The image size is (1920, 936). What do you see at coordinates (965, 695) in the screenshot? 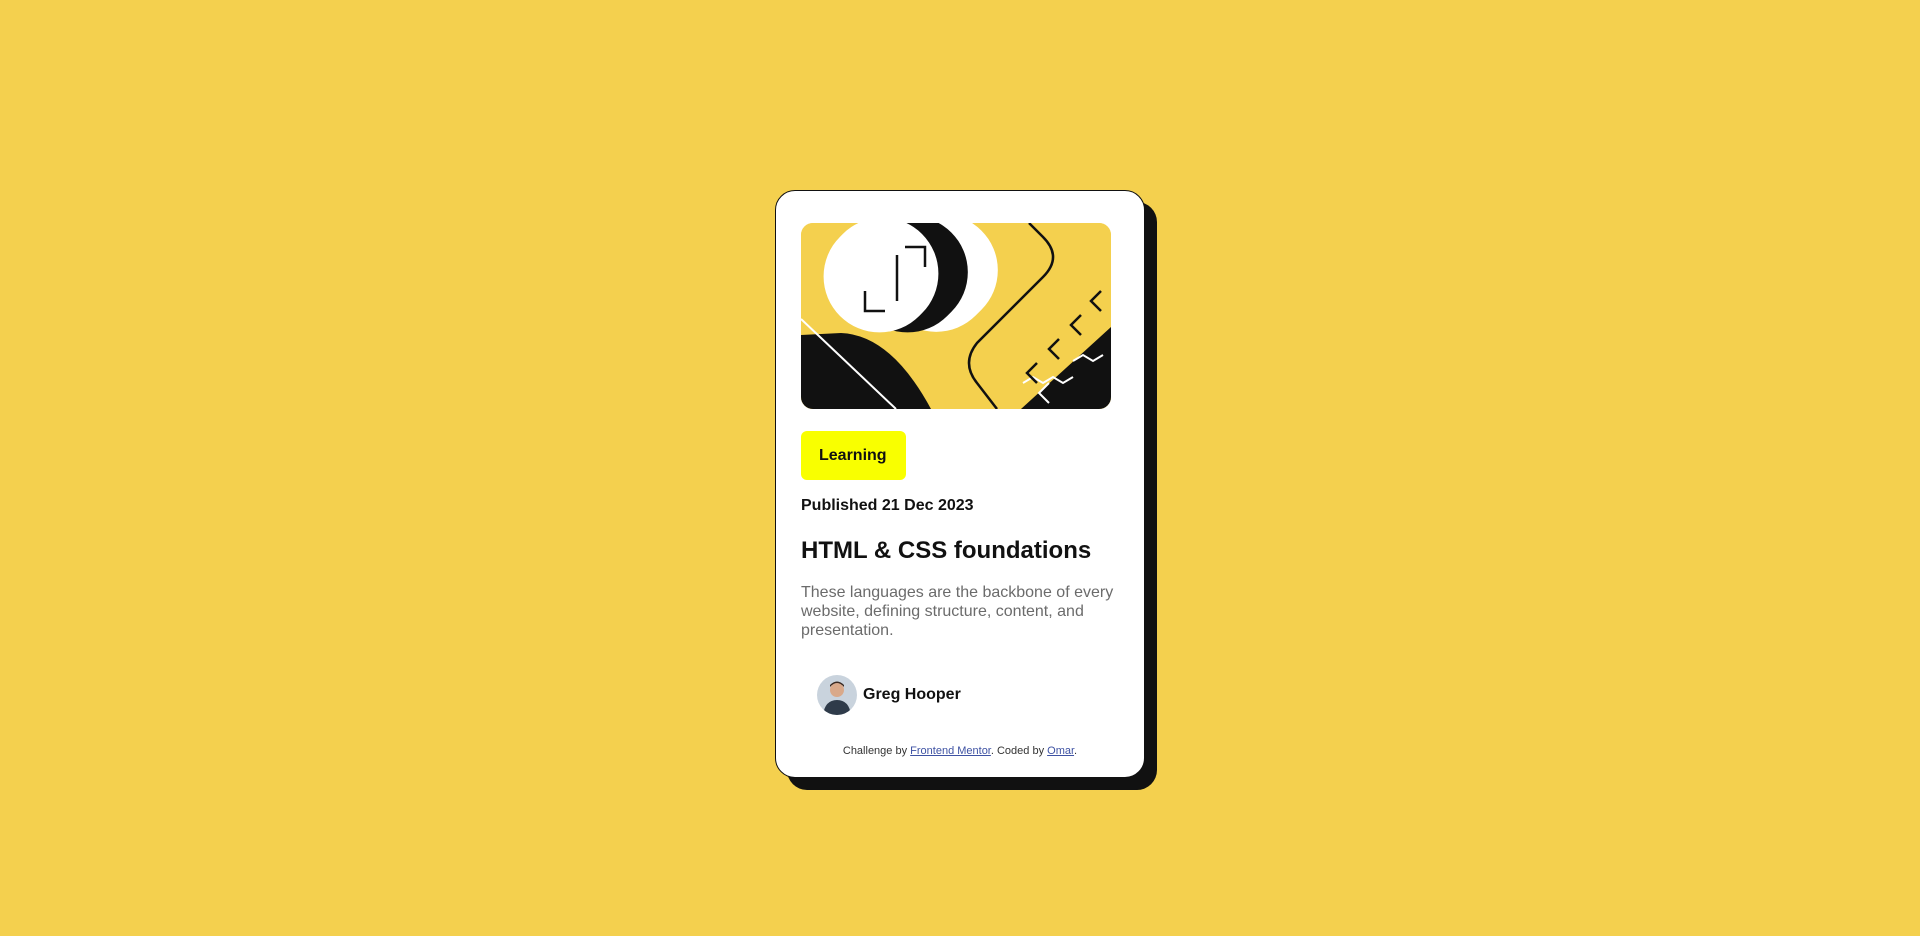
I see `author-row: Greg Hooper` at bounding box center [965, 695].